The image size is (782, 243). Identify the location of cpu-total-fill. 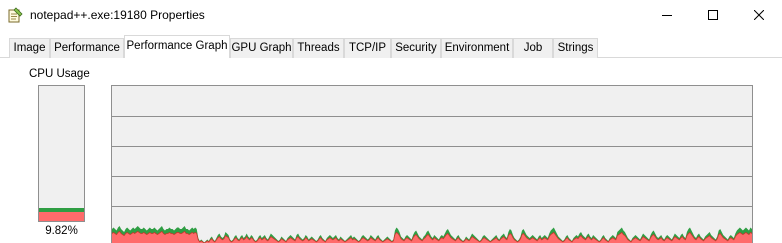
(61, 210).